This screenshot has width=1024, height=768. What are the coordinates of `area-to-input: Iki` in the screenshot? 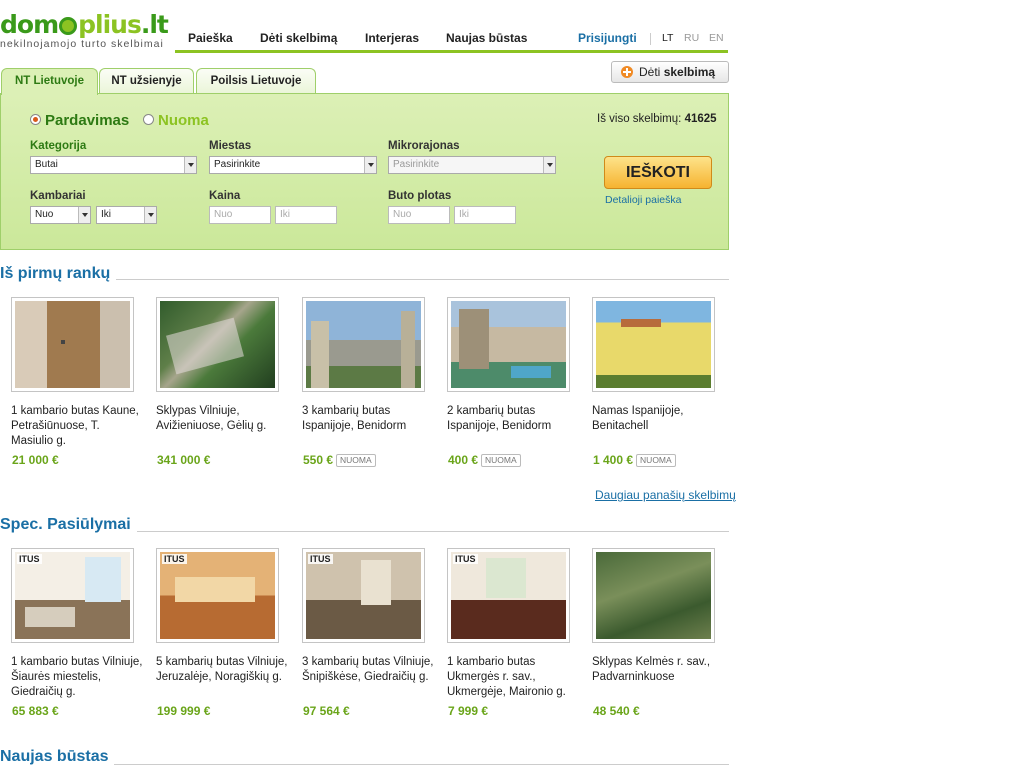 It's located at (485, 215).